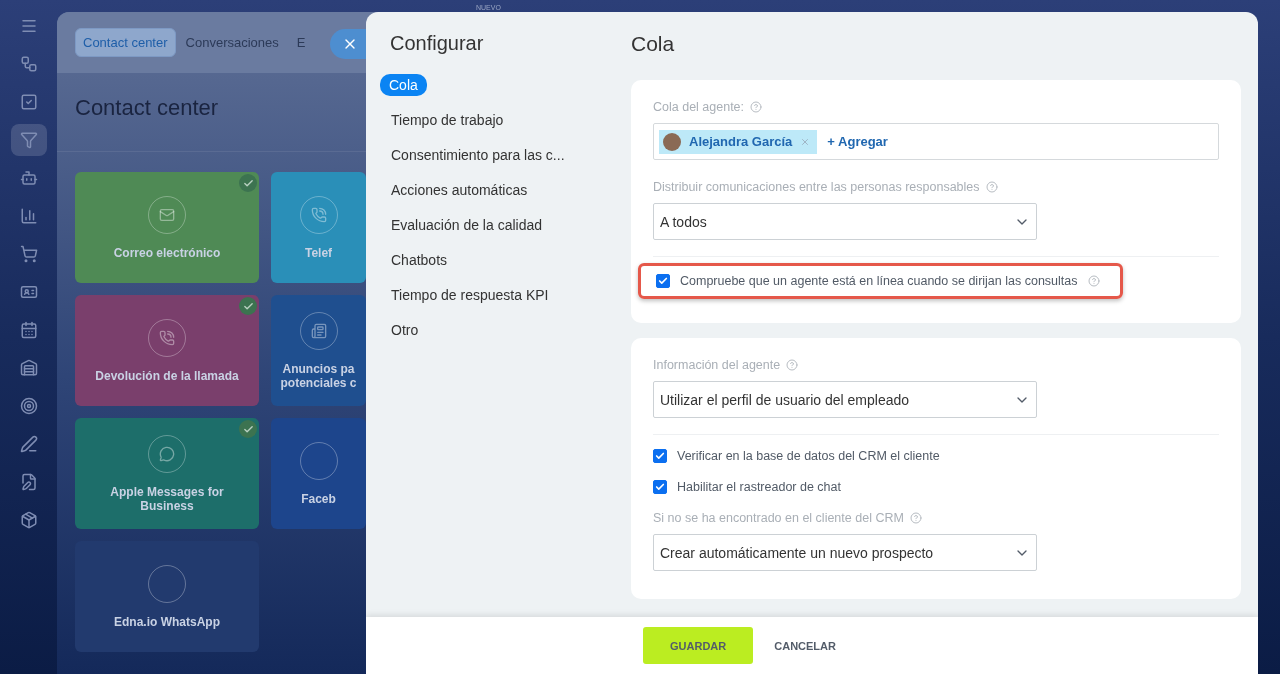 The width and height of the screenshot is (1280, 674). What do you see at coordinates (437, 43) in the screenshot?
I see `panel-title: Configurar` at bounding box center [437, 43].